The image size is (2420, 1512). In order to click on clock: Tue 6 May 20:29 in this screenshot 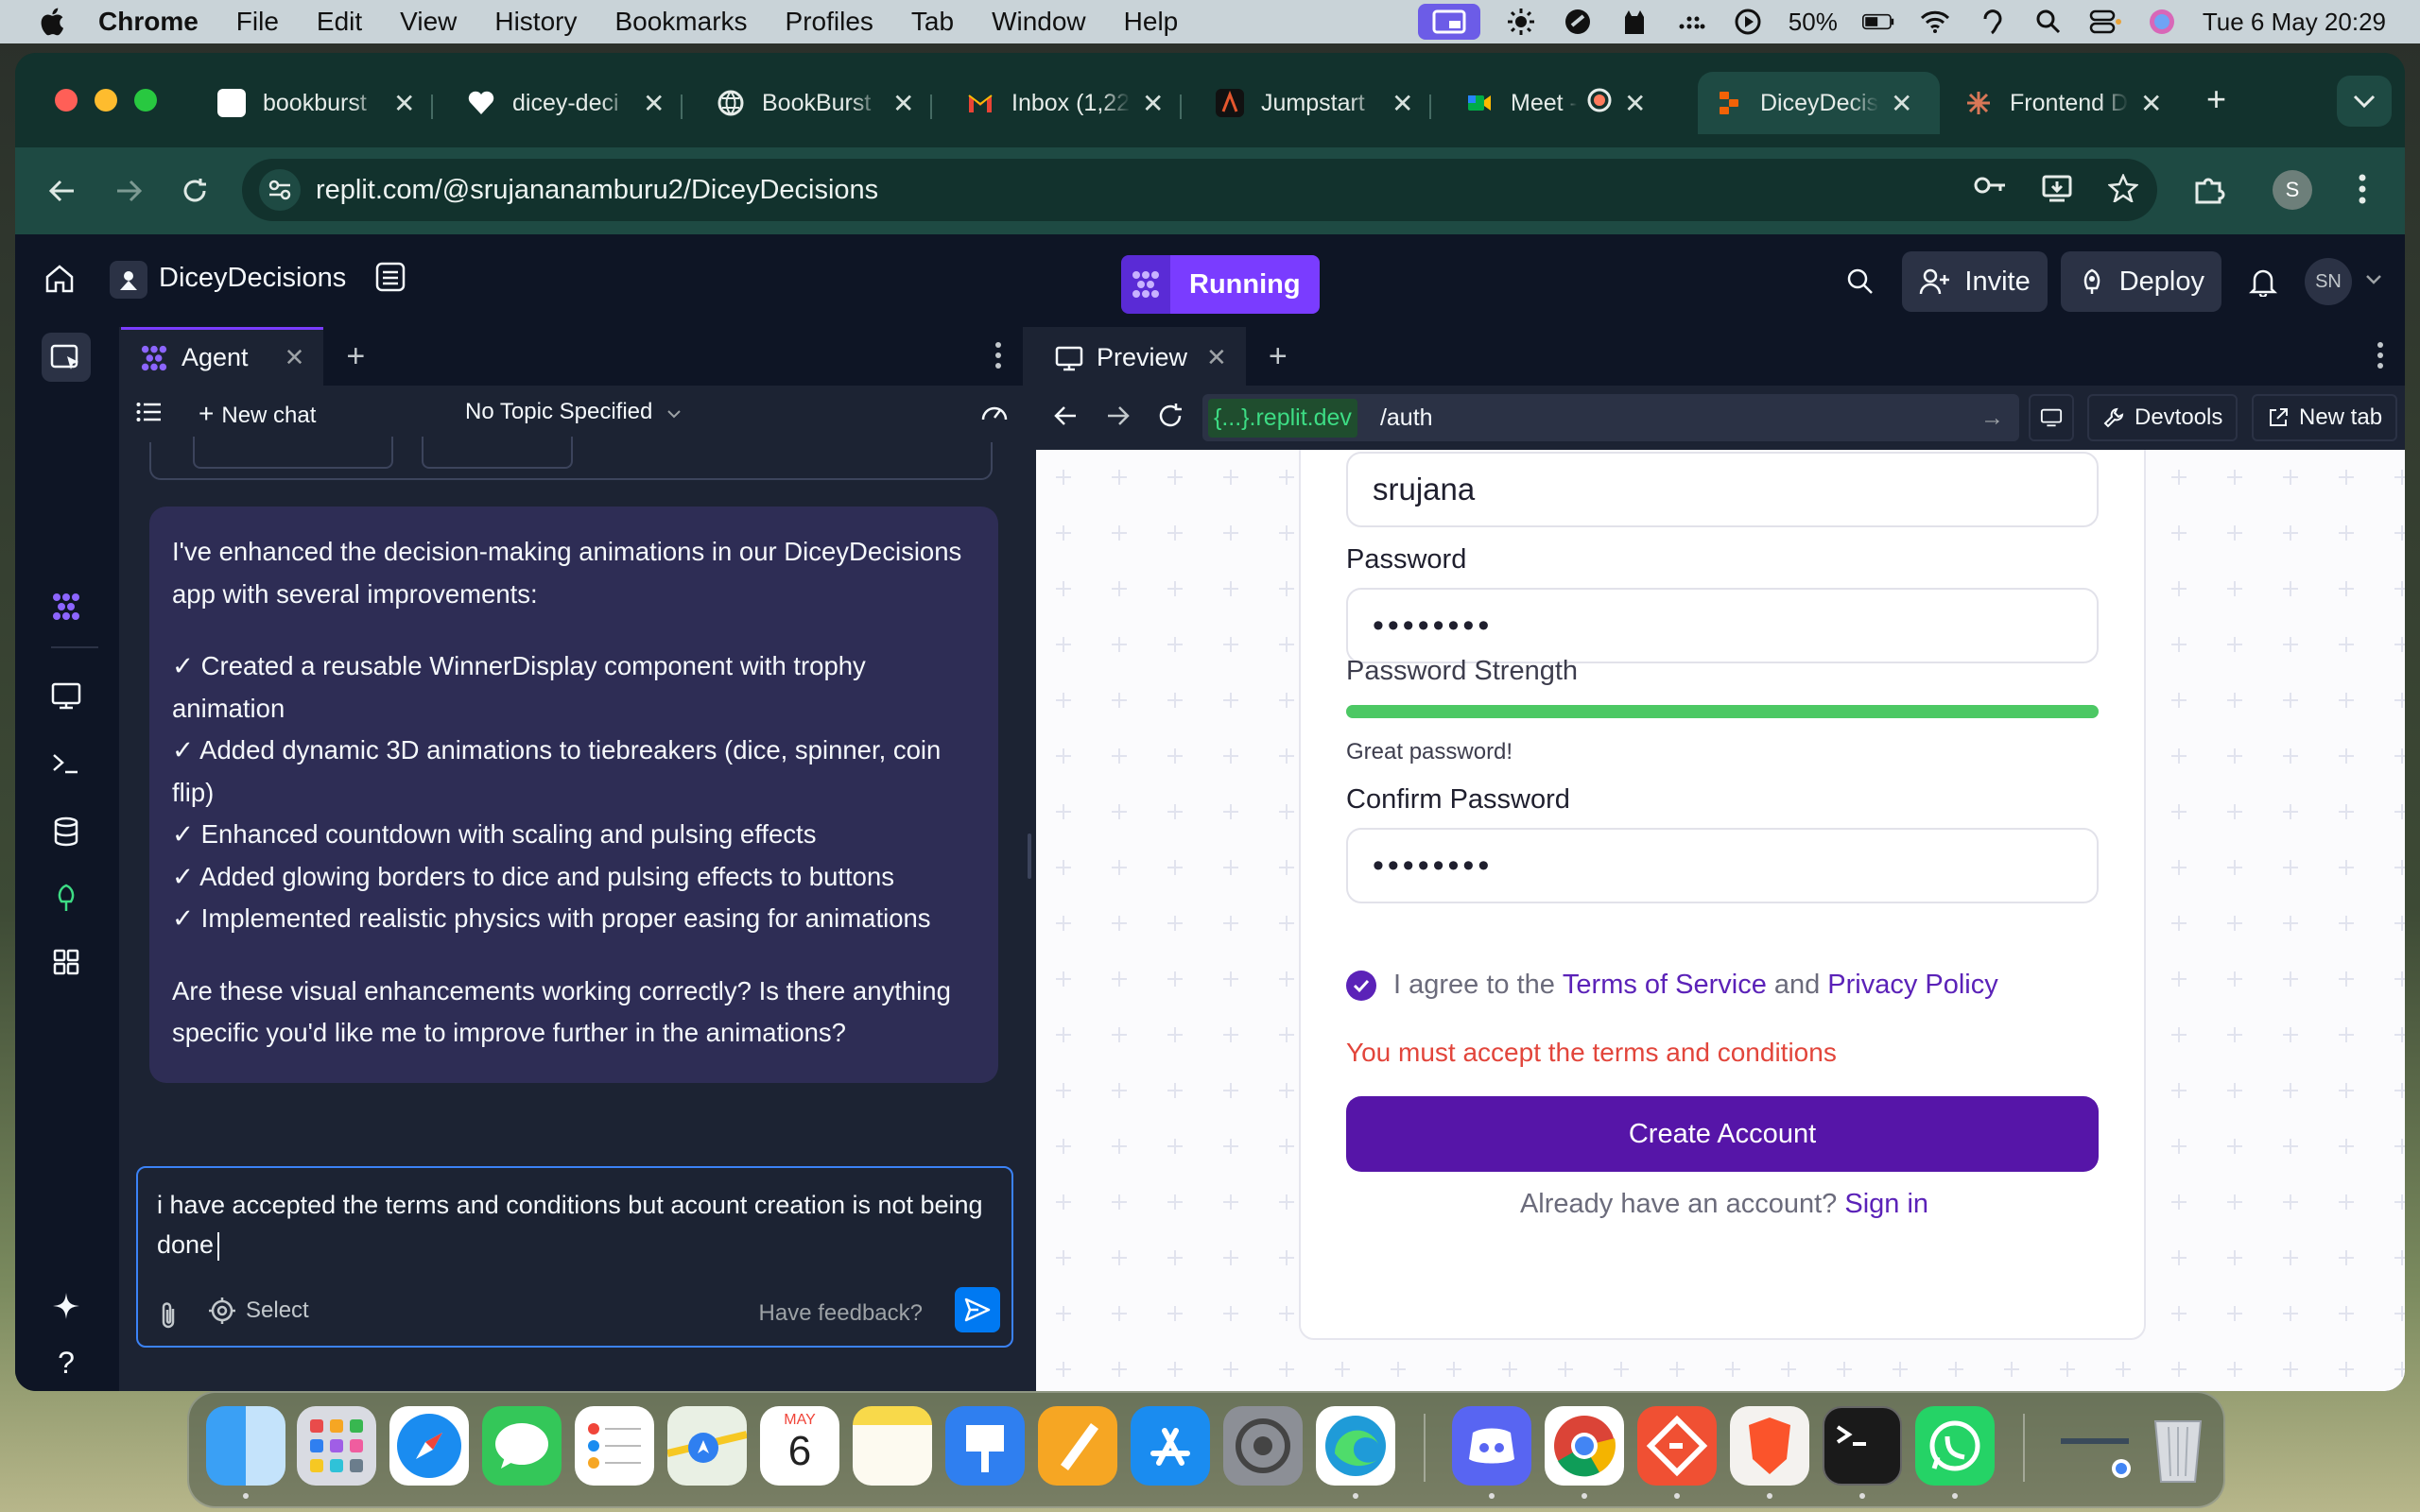, I will do `click(2294, 22)`.